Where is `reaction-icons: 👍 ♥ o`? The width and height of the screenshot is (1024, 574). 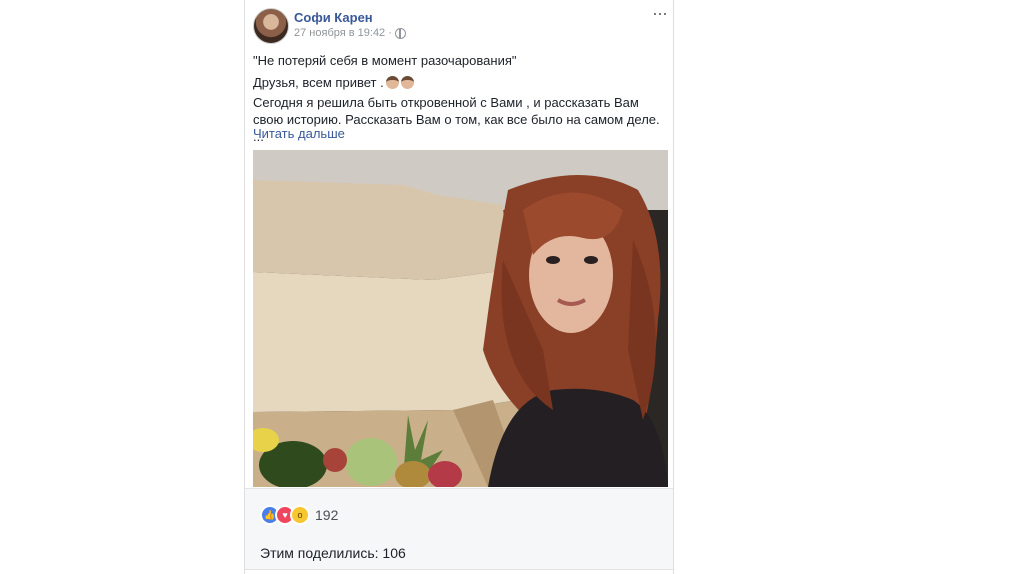 reaction-icons: 👍 ♥ o is located at coordinates (285, 515).